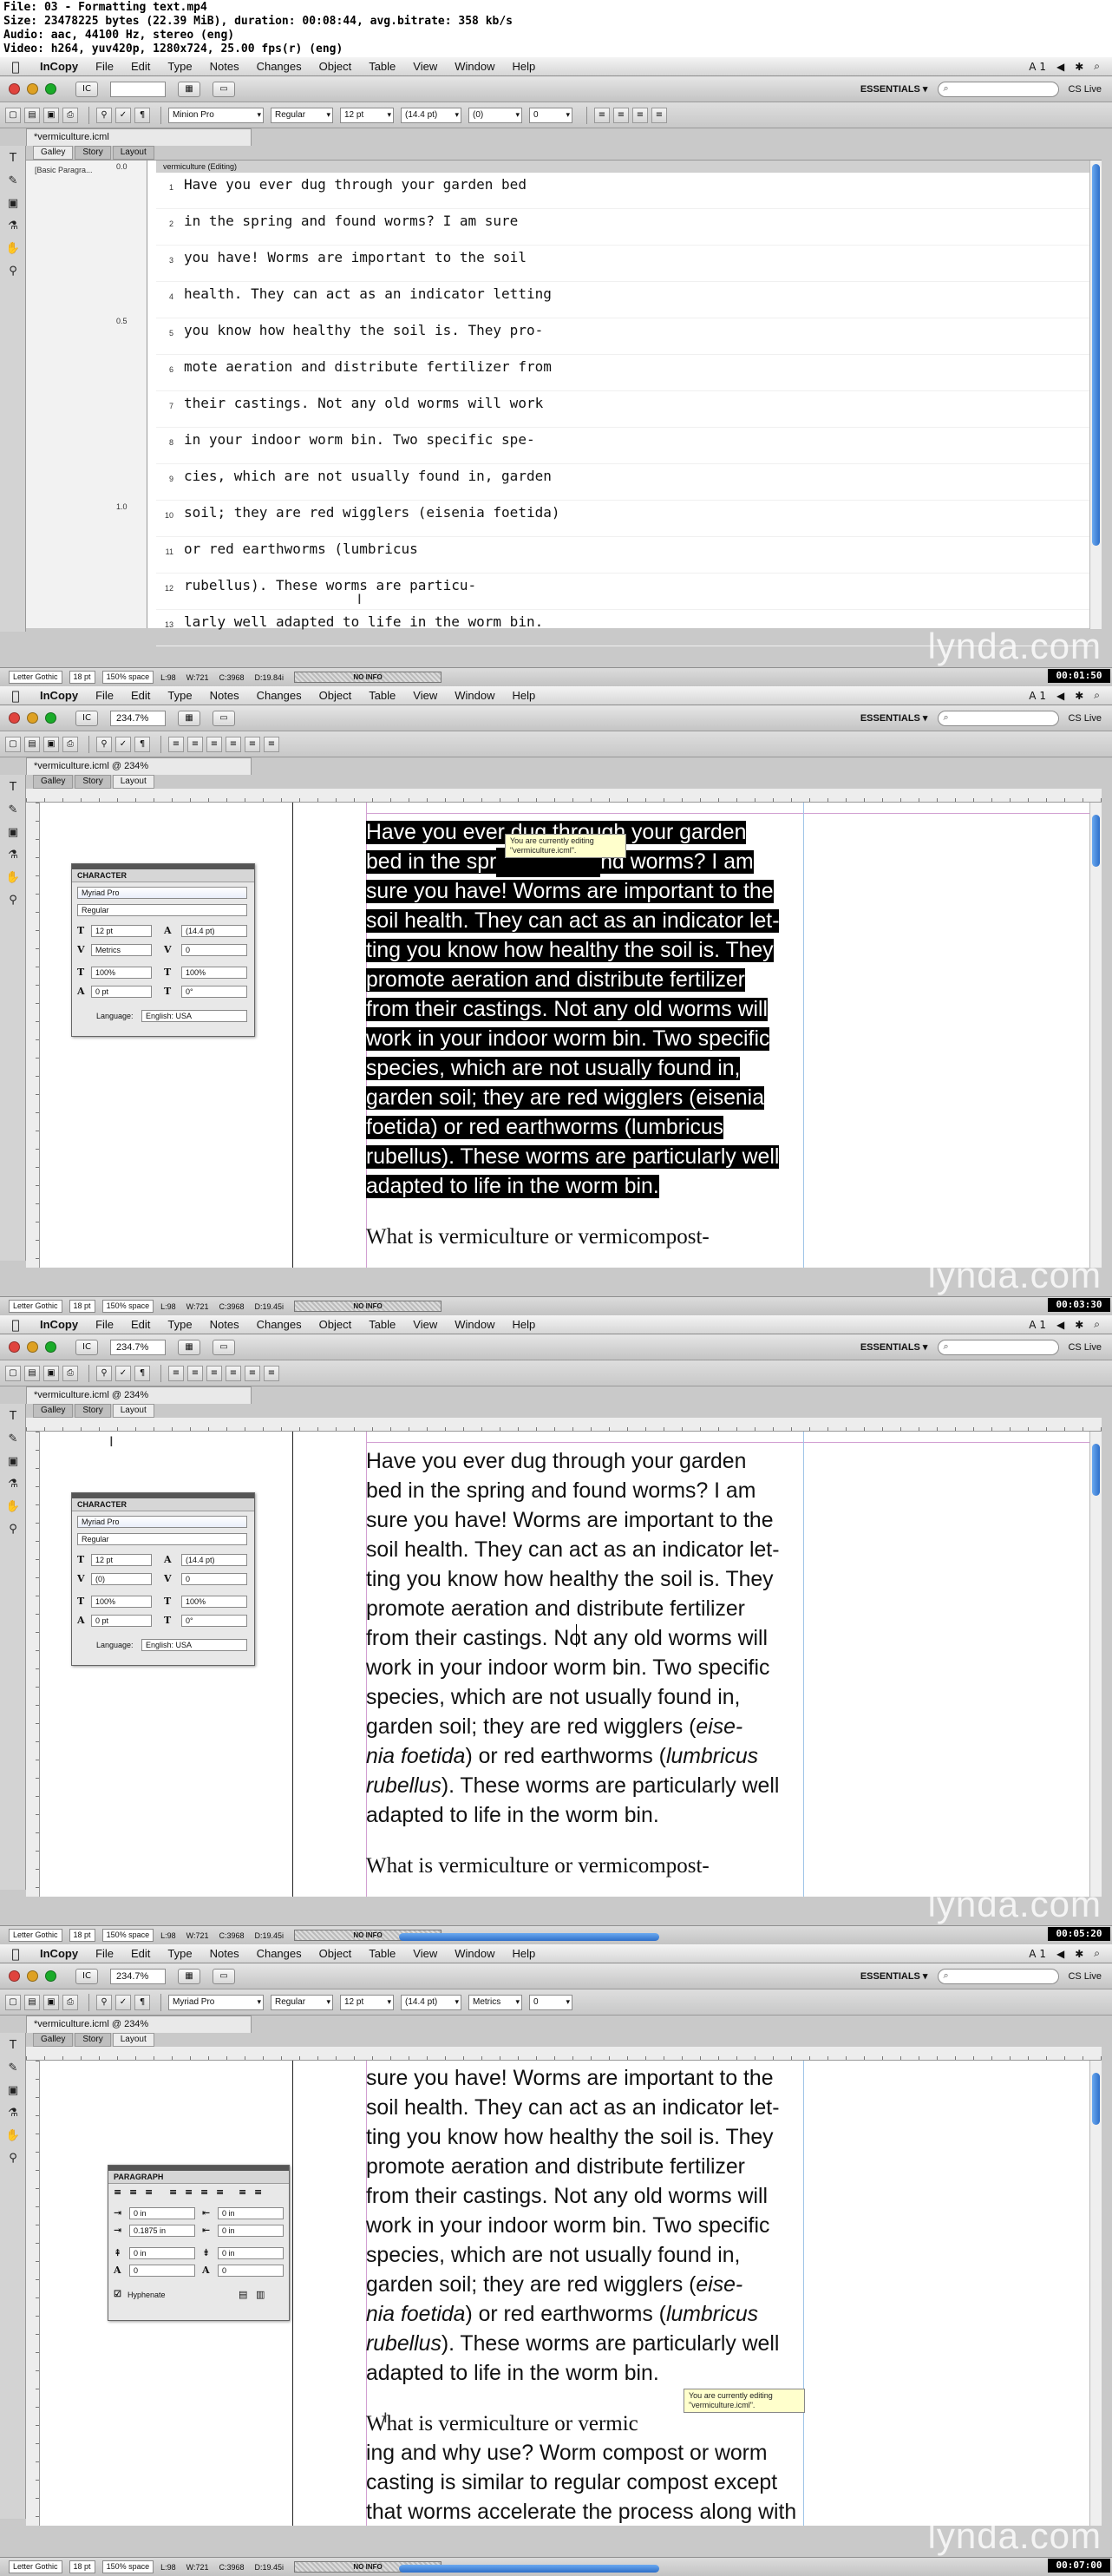  What do you see at coordinates (415, 1756) in the screenshot?
I see `italic-text: nia foetida` at bounding box center [415, 1756].